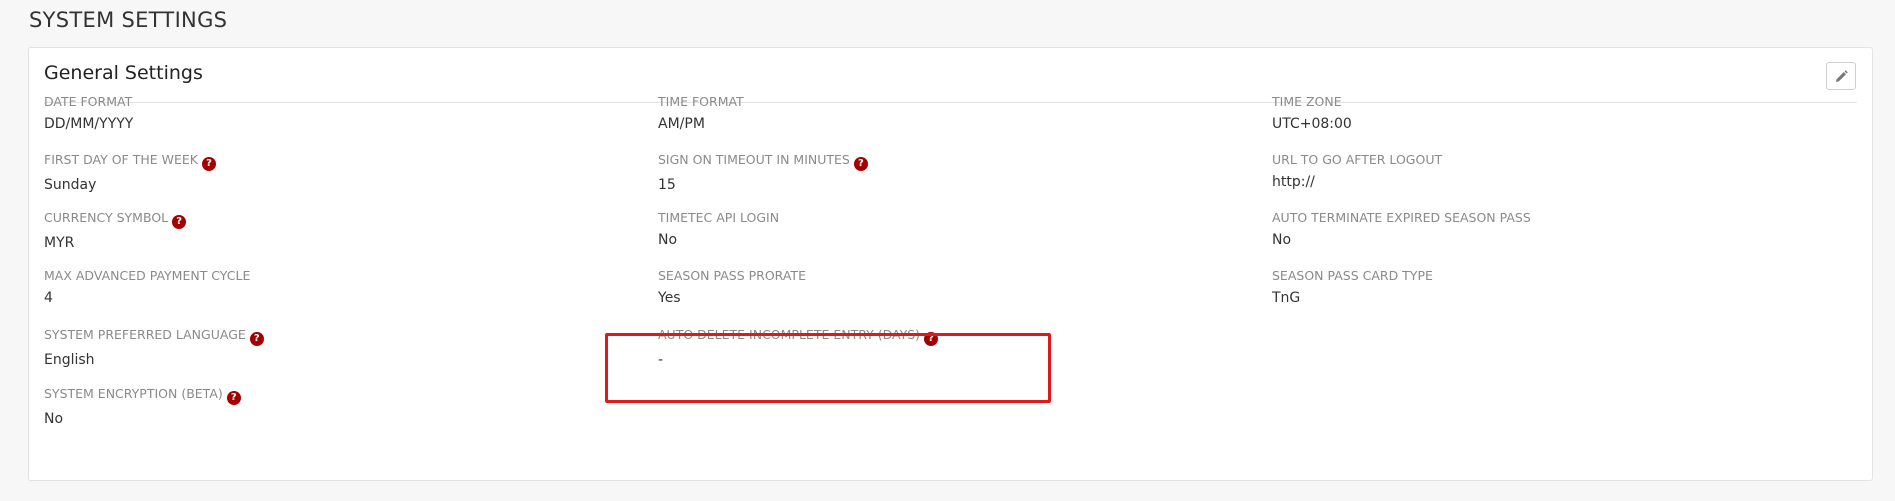  Describe the element at coordinates (1293, 182) in the screenshot. I see `field-value: http://` at that location.